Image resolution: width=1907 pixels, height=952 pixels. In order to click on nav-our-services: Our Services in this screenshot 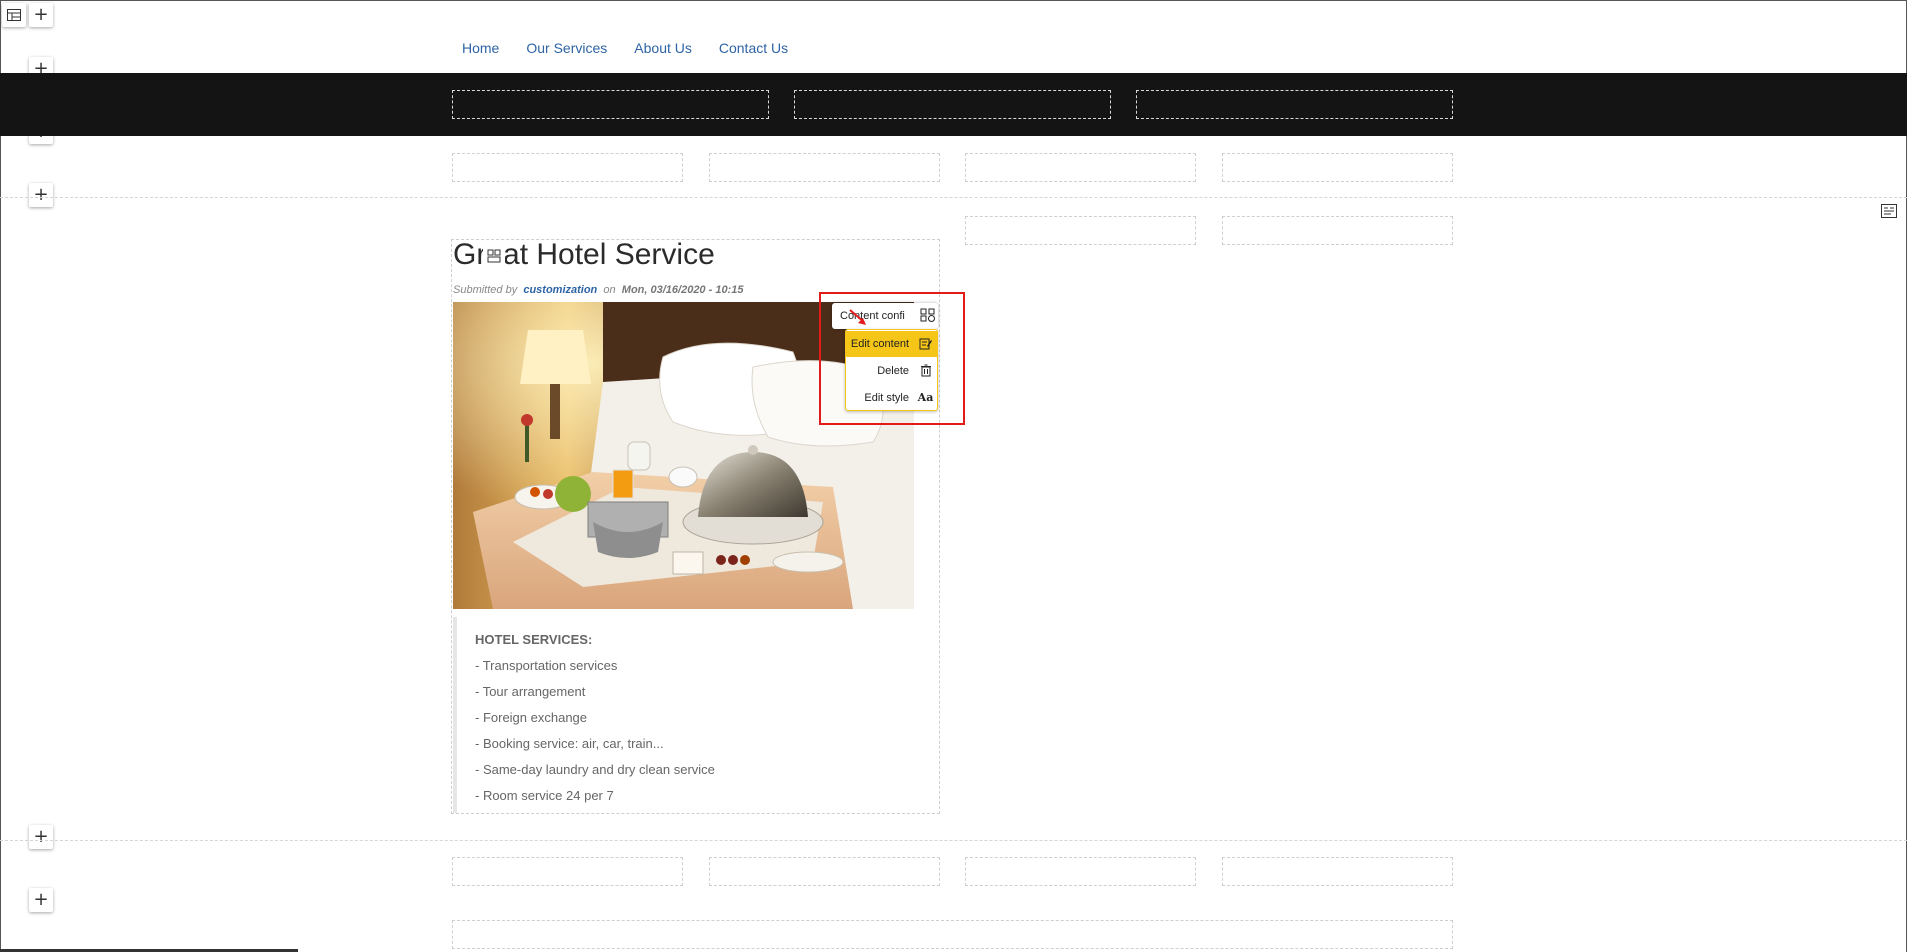, I will do `click(566, 48)`.